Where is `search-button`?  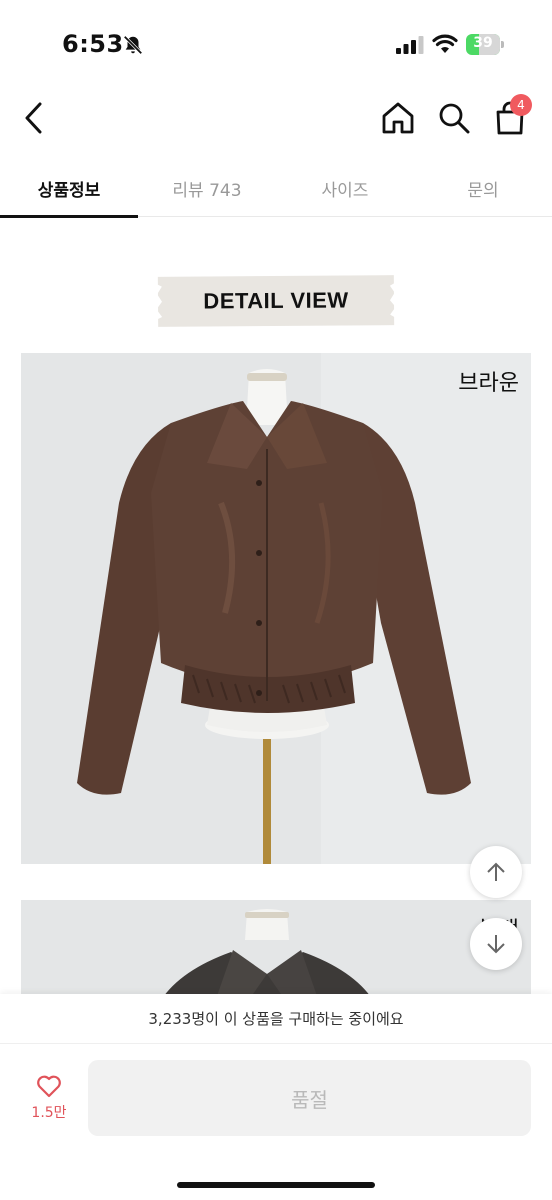 search-button is located at coordinates (454, 118).